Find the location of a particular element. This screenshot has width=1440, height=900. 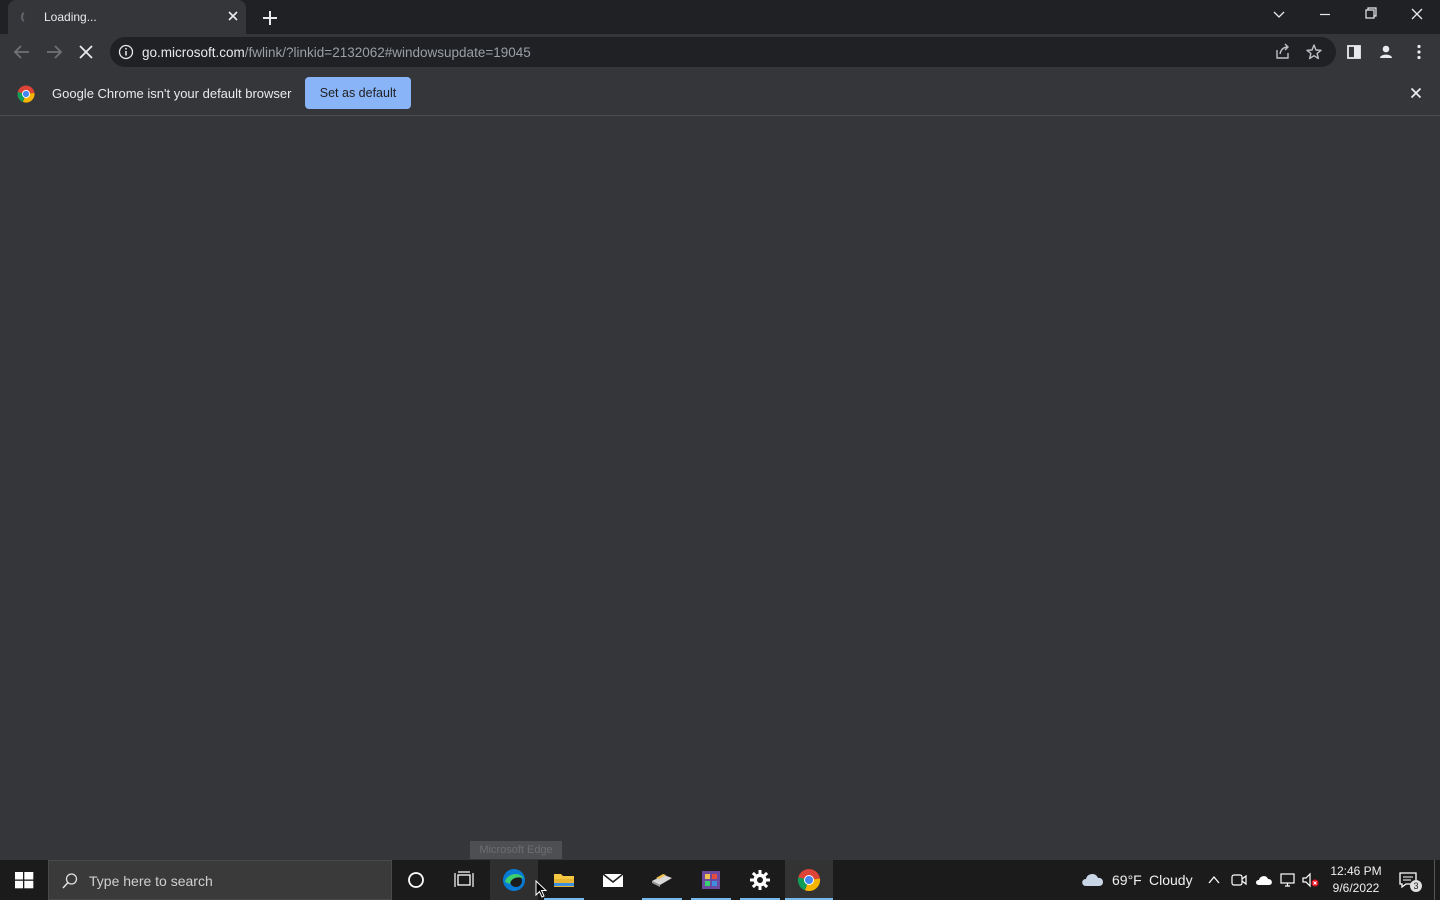

task-view-button is located at coordinates (464, 880).